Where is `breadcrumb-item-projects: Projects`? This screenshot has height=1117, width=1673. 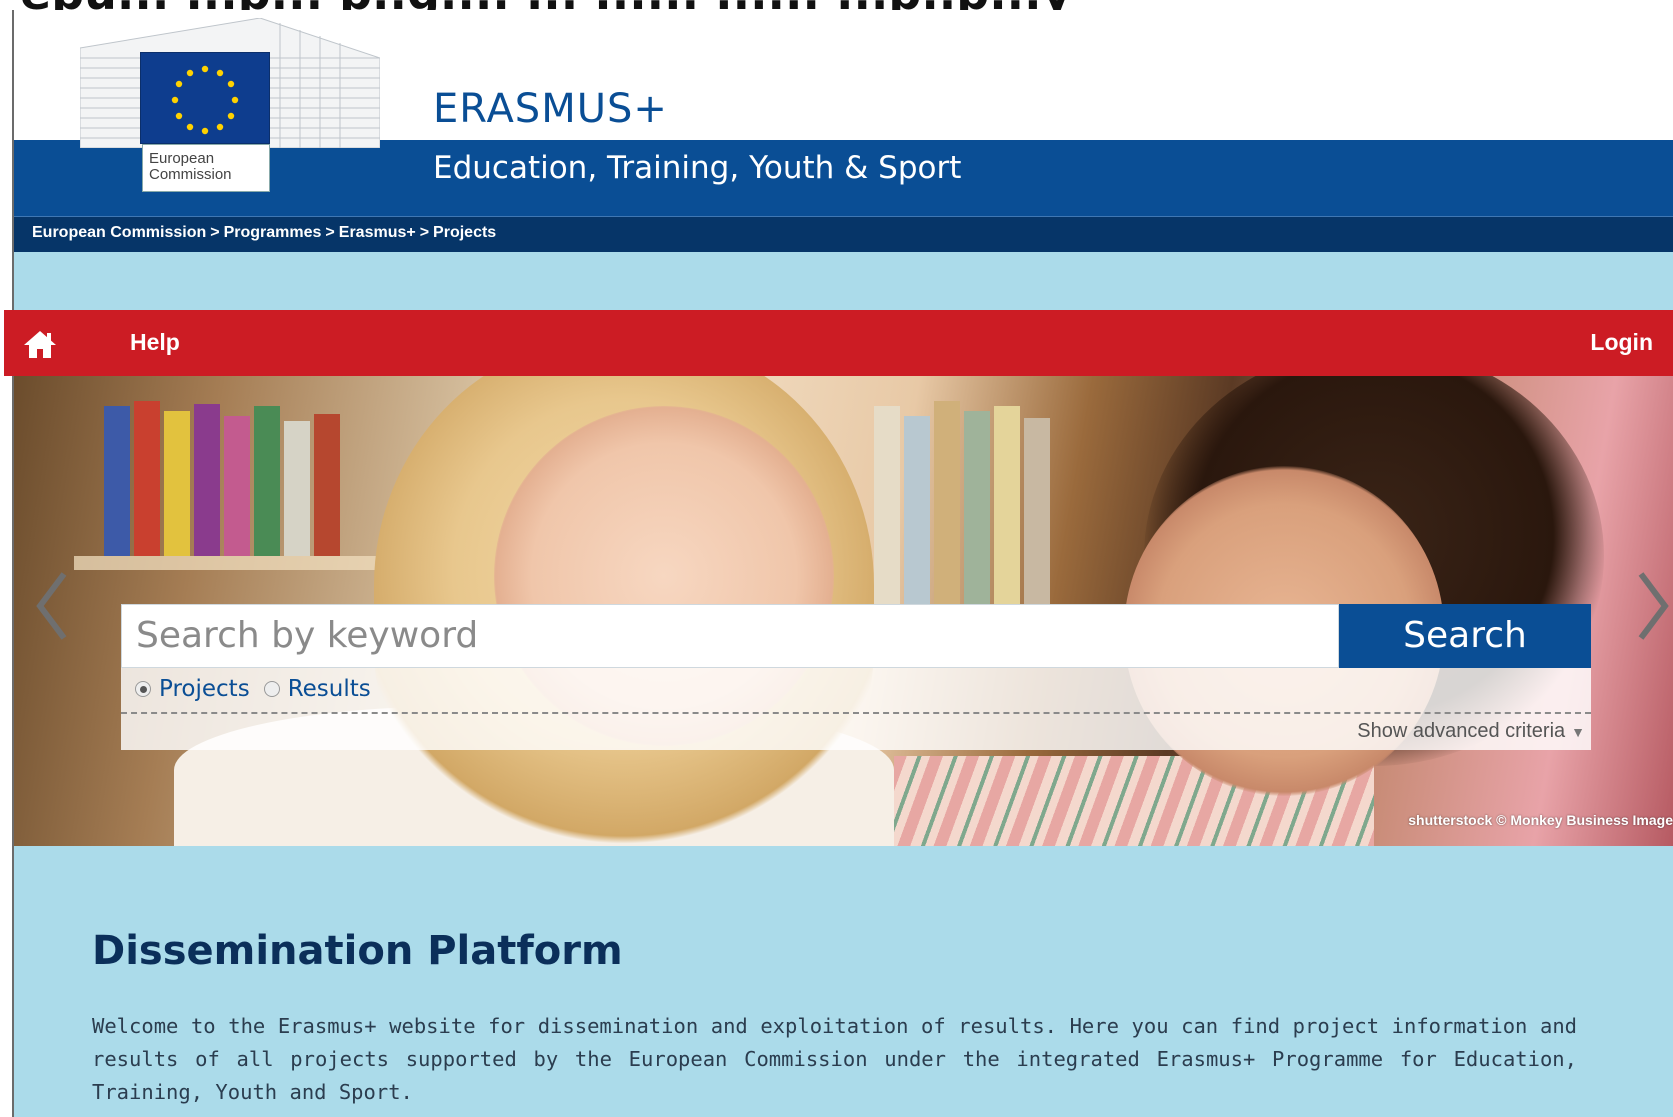
breadcrumb-item-projects: Projects is located at coordinates (464, 232).